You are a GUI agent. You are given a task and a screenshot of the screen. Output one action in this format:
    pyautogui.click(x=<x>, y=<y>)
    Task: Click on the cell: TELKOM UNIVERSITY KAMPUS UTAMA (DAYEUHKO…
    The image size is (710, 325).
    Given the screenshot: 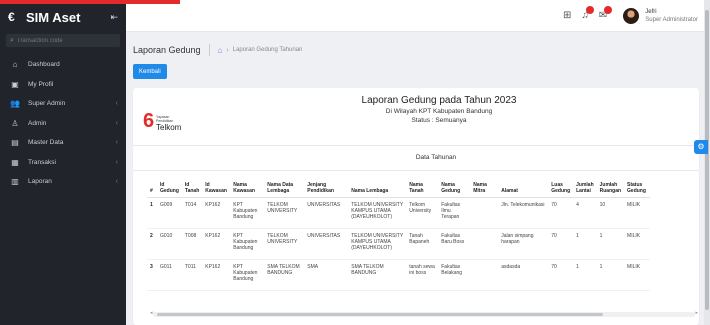 What is the action you would take?
    pyautogui.click(x=377, y=213)
    